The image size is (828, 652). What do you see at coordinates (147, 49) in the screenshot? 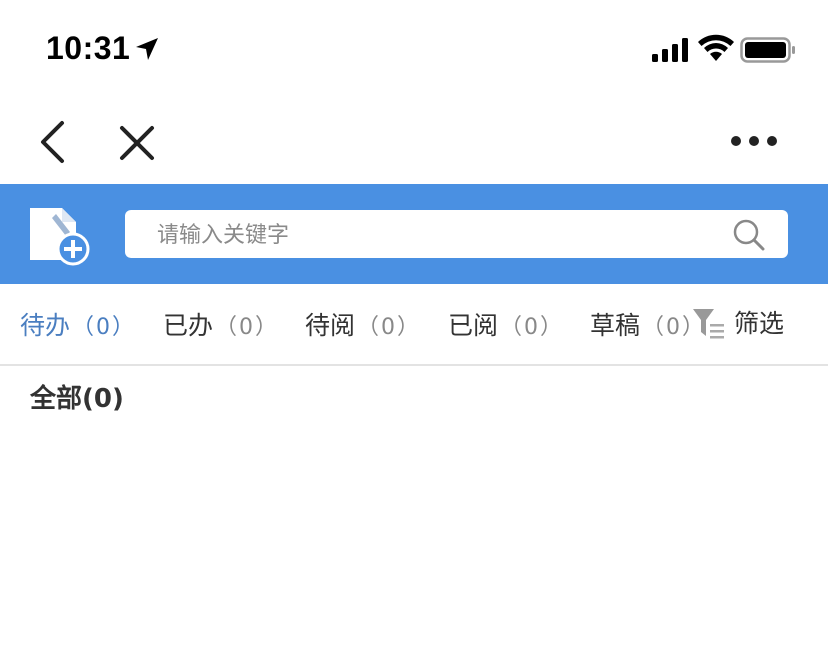
I see `location-arrow-icon` at bounding box center [147, 49].